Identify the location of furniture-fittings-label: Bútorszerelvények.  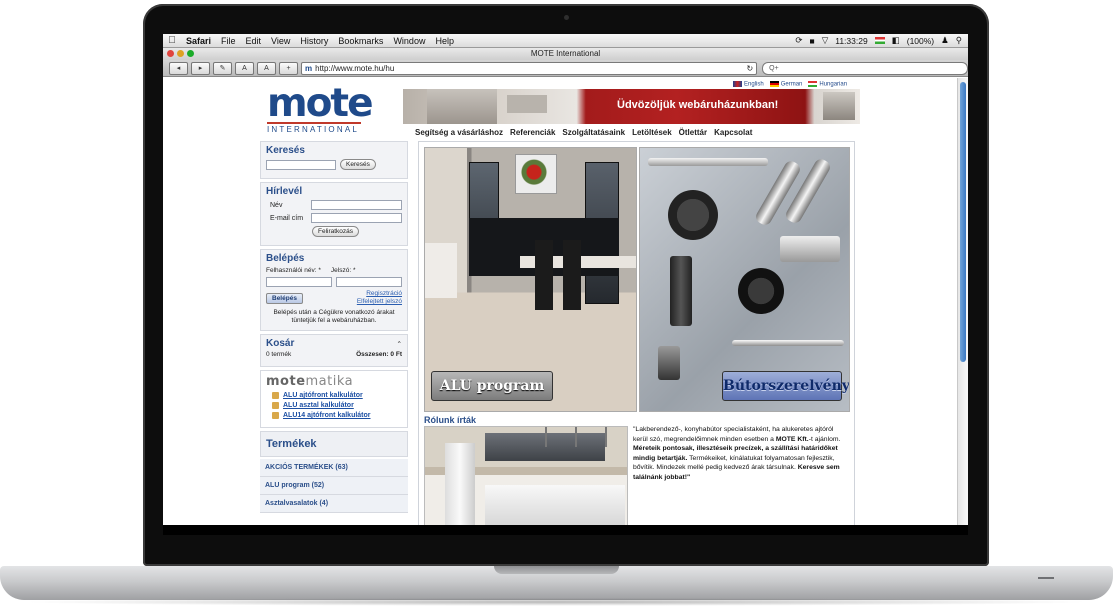
(785, 386).